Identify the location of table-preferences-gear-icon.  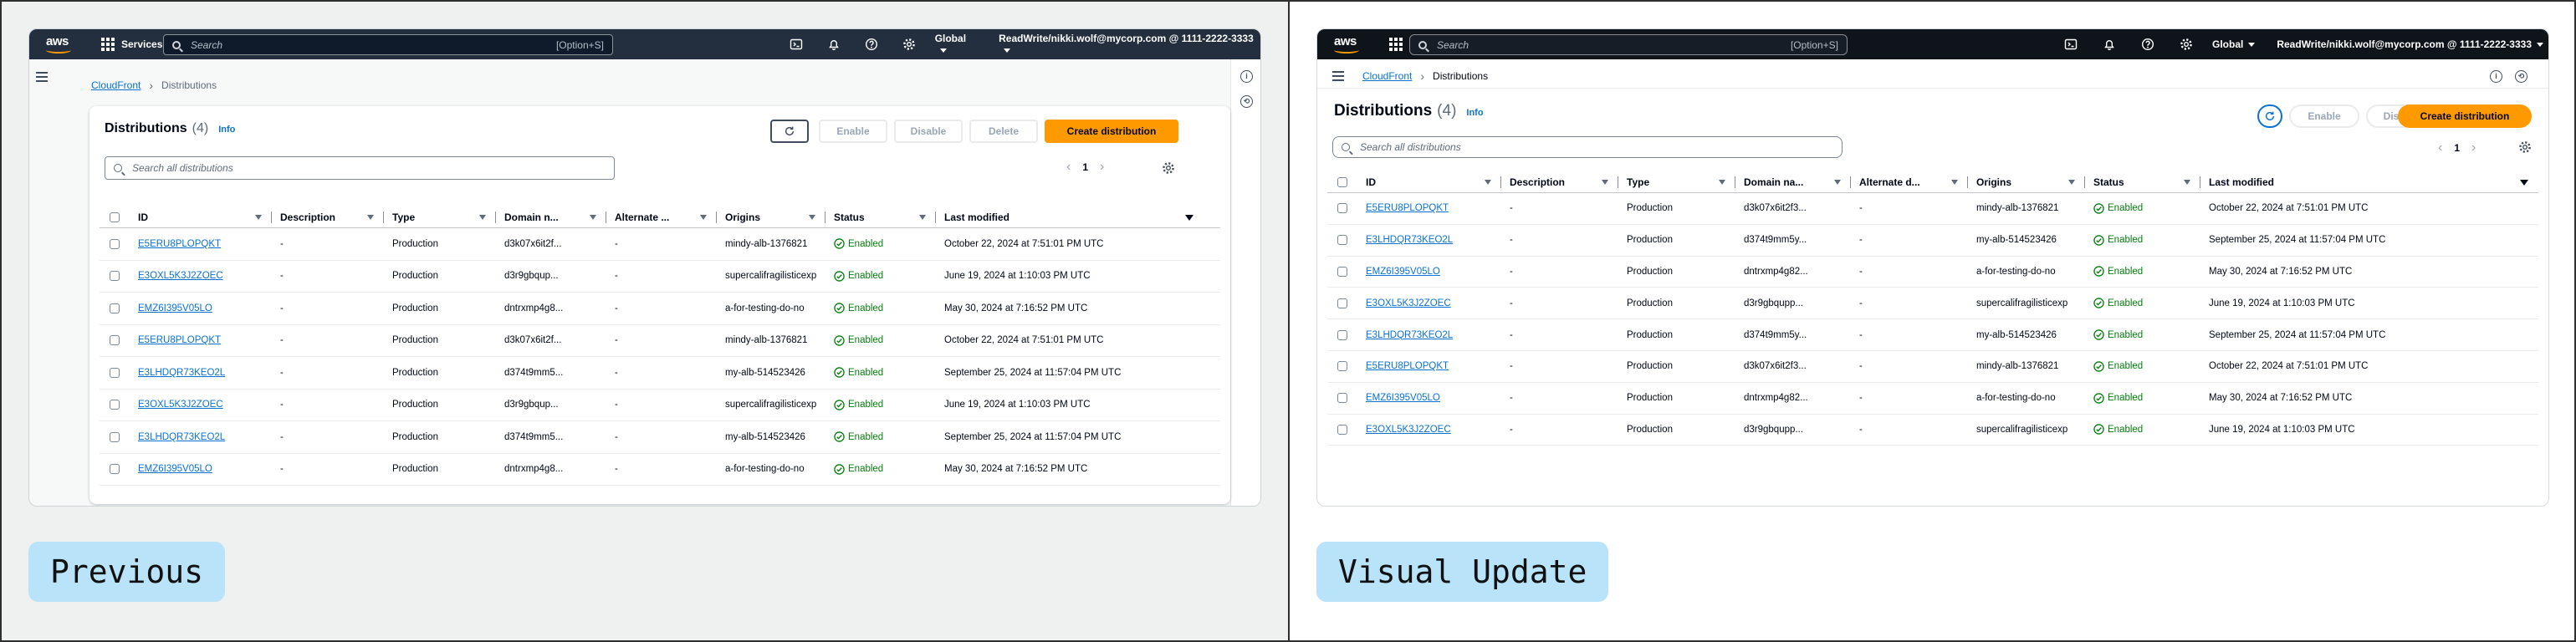
(1168, 168).